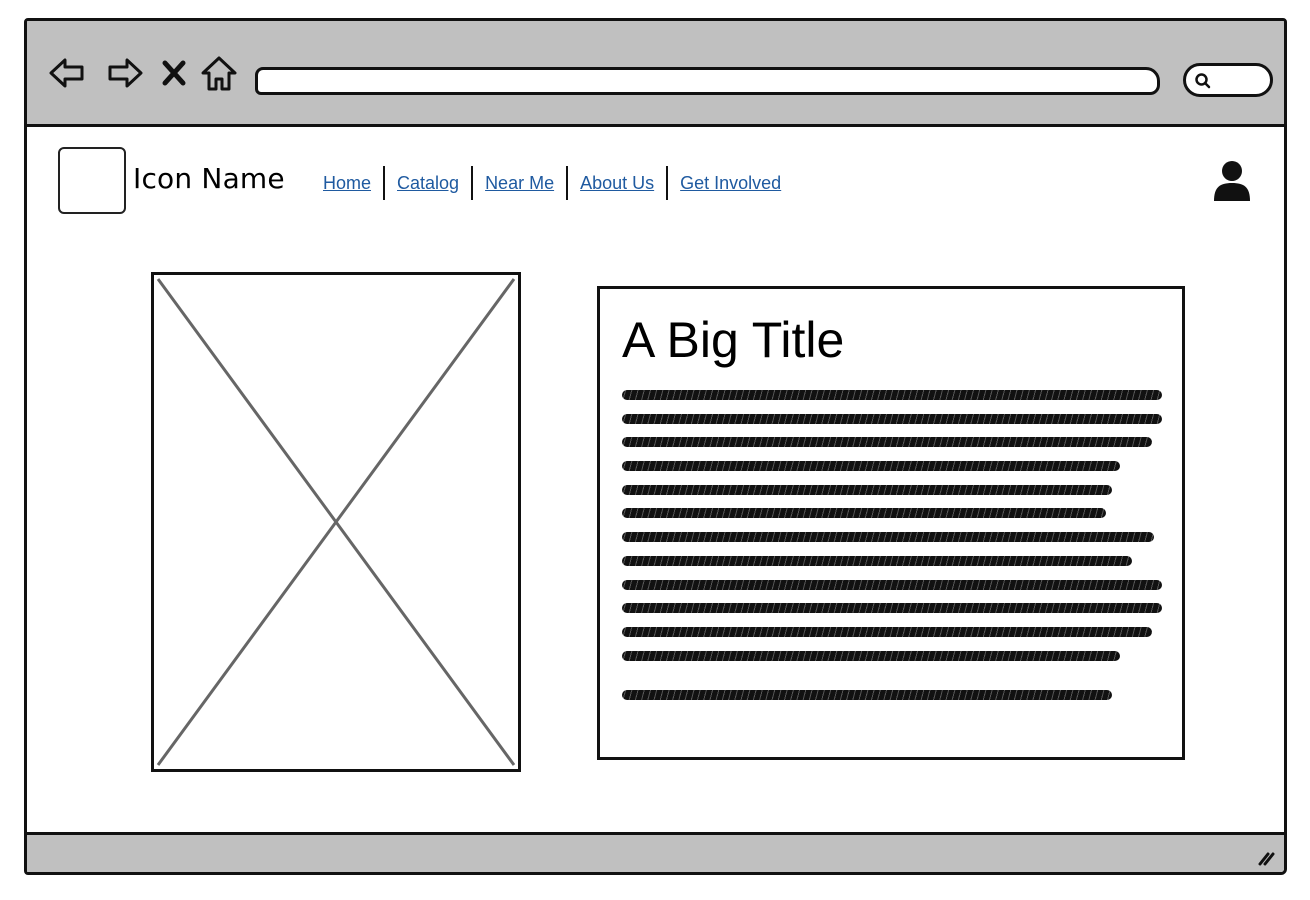 Image resolution: width=1310 pixels, height=900 pixels. I want to click on resize-grip-icon, so click(1265, 855).